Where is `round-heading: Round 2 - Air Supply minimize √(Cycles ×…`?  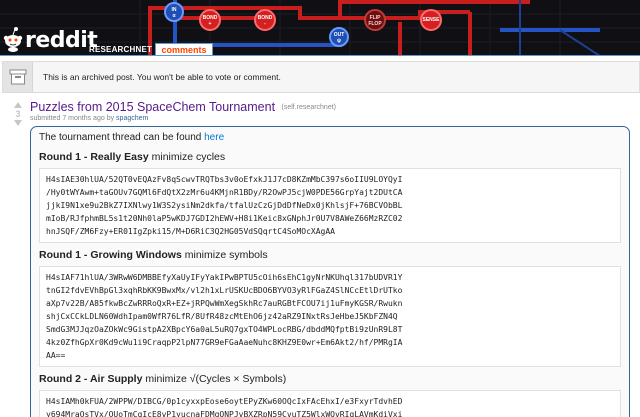
round-heading: Round 2 - Air Supply minimize √(Cycles ×… is located at coordinates (330, 379).